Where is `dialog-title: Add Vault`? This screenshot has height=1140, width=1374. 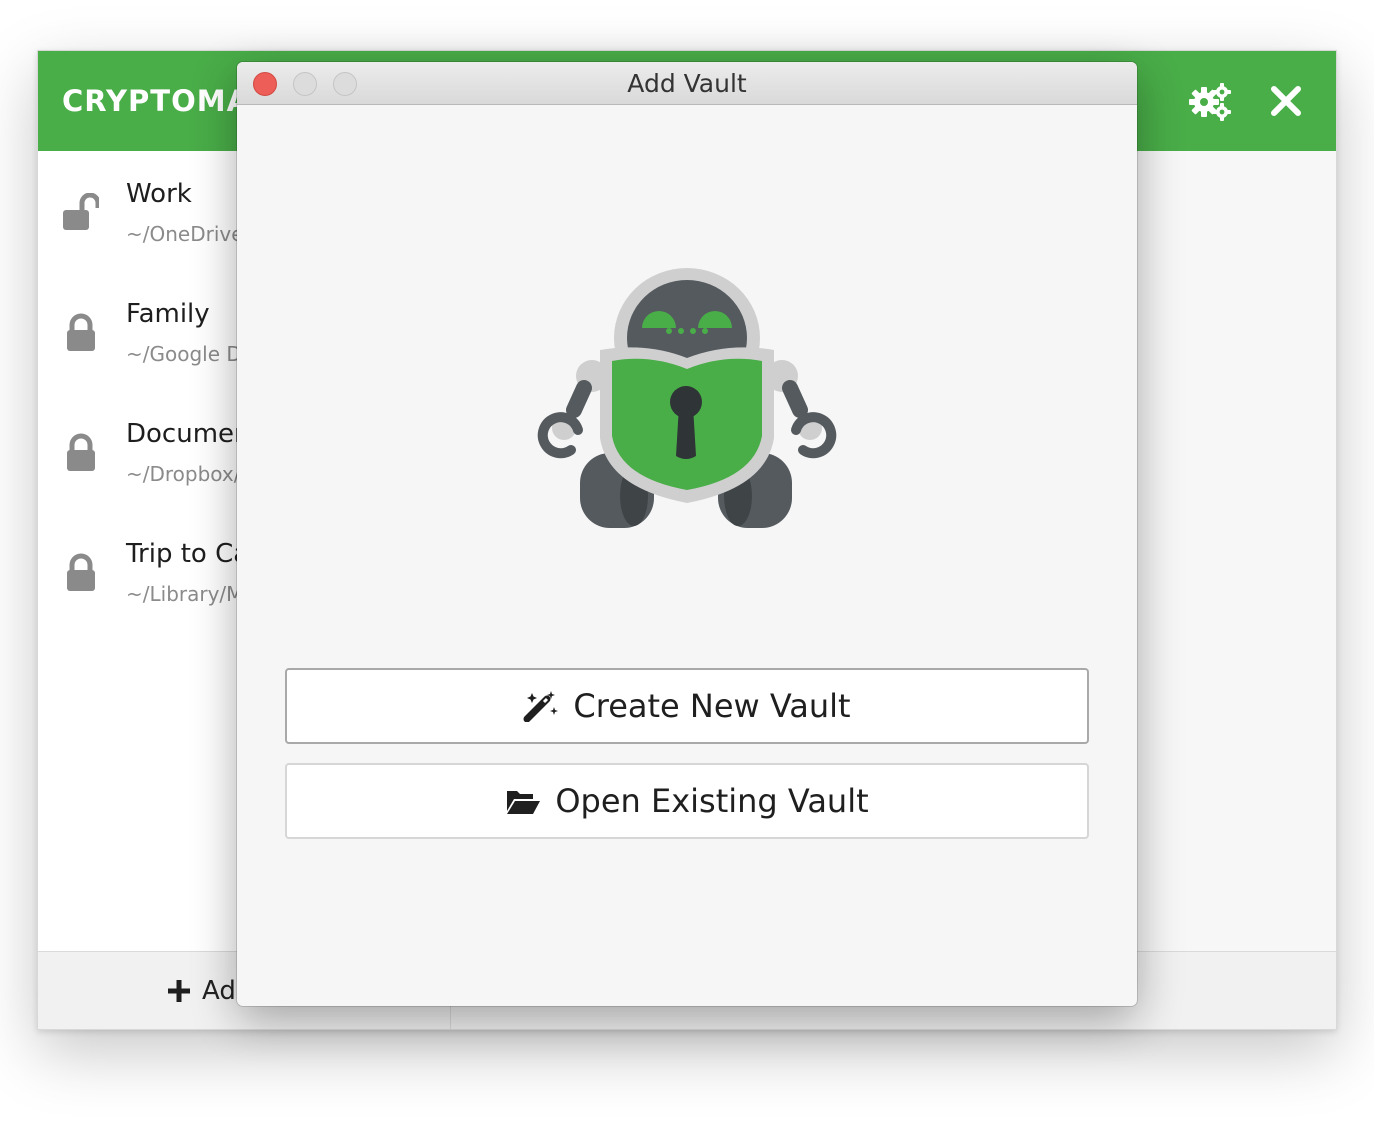 dialog-title: Add Vault is located at coordinates (687, 83).